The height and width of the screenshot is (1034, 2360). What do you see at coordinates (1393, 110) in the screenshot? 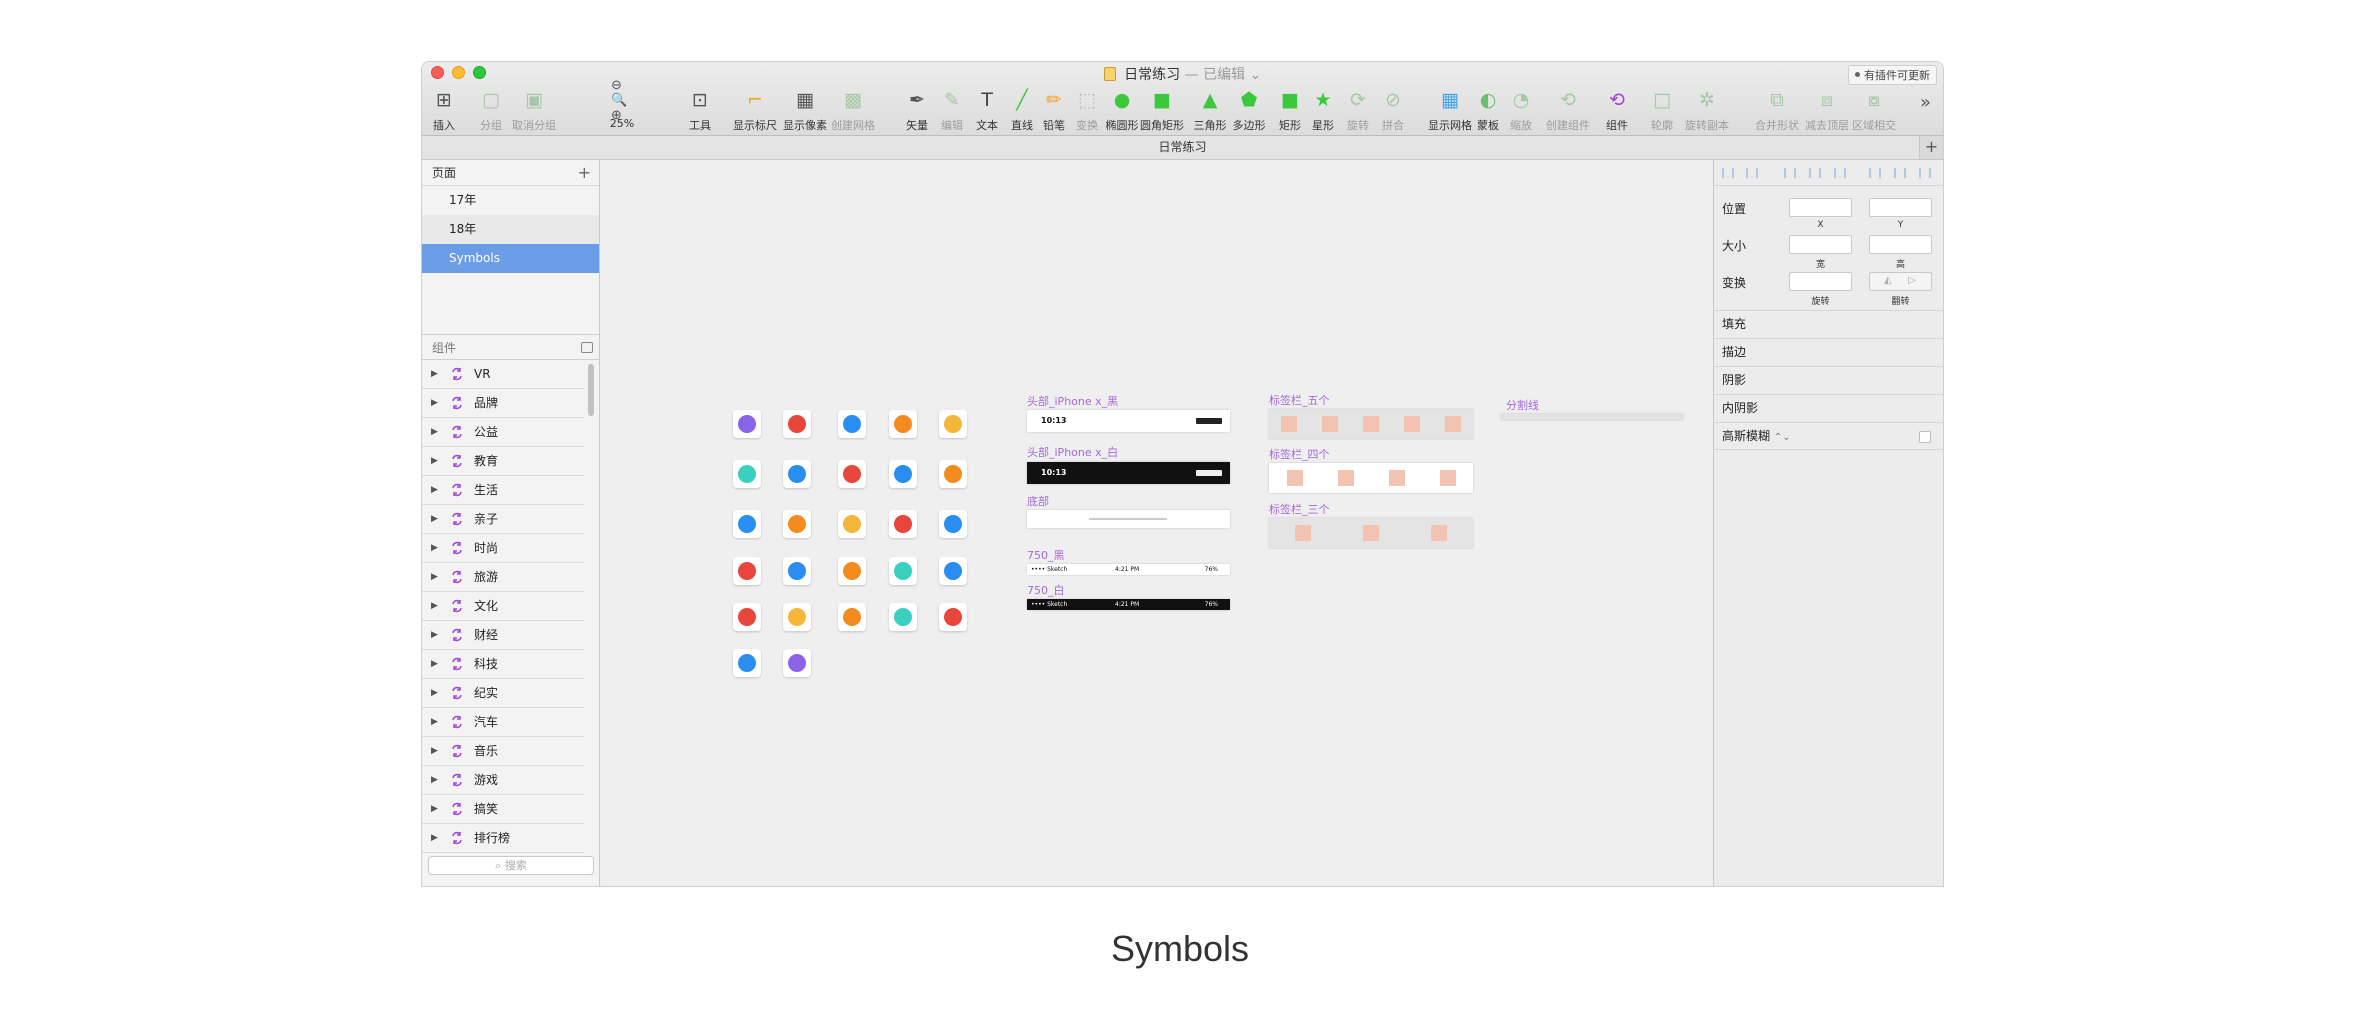
I see `toolbar-join-button: ⊘ 拼合` at bounding box center [1393, 110].